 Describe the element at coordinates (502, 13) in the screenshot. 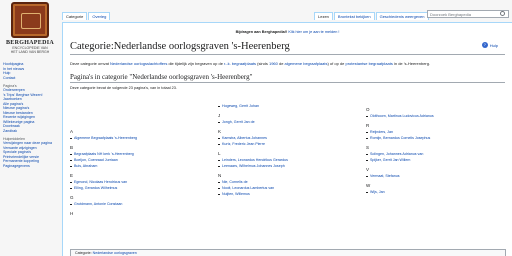

I see `search-icon` at that location.